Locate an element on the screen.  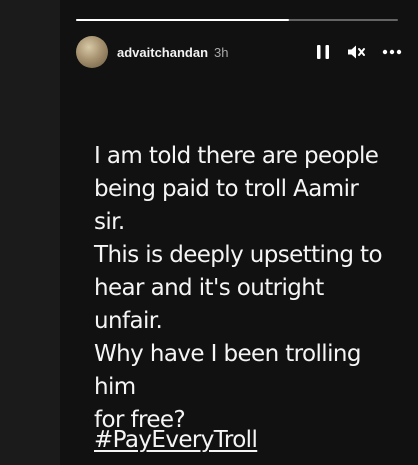
story-progress-fill is located at coordinates (182, 20).